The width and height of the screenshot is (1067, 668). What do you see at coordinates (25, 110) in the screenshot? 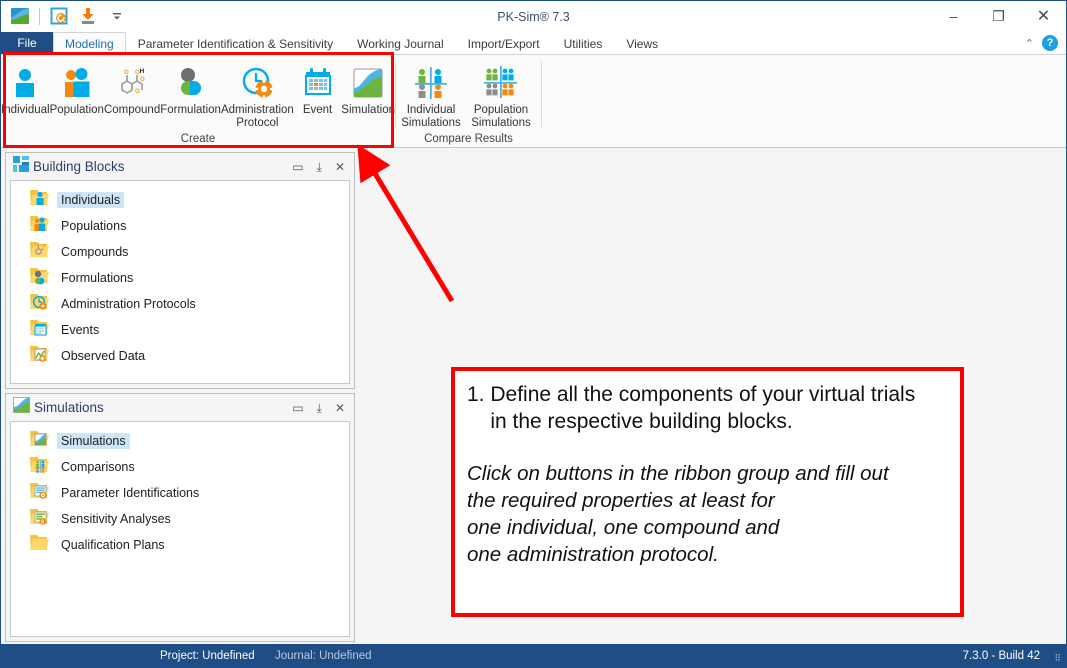
I see `ribbon-button-individual-label: Individual` at bounding box center [25, 110].